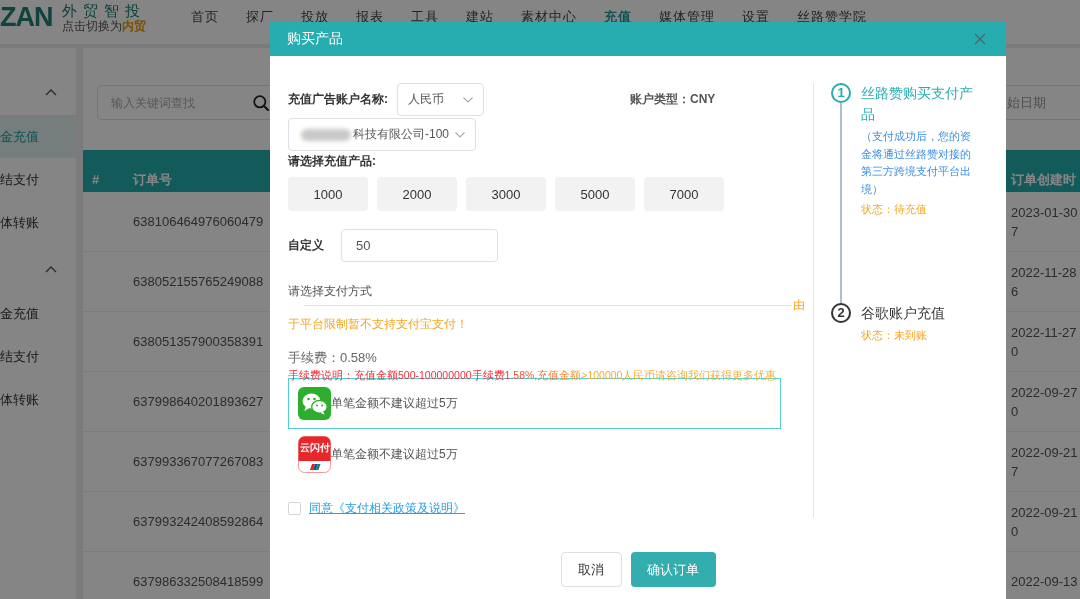 The height and width of the screenshot is (599, 1080). I want to click on table-cell-text: 2022-09-13, so click(1044, 582).